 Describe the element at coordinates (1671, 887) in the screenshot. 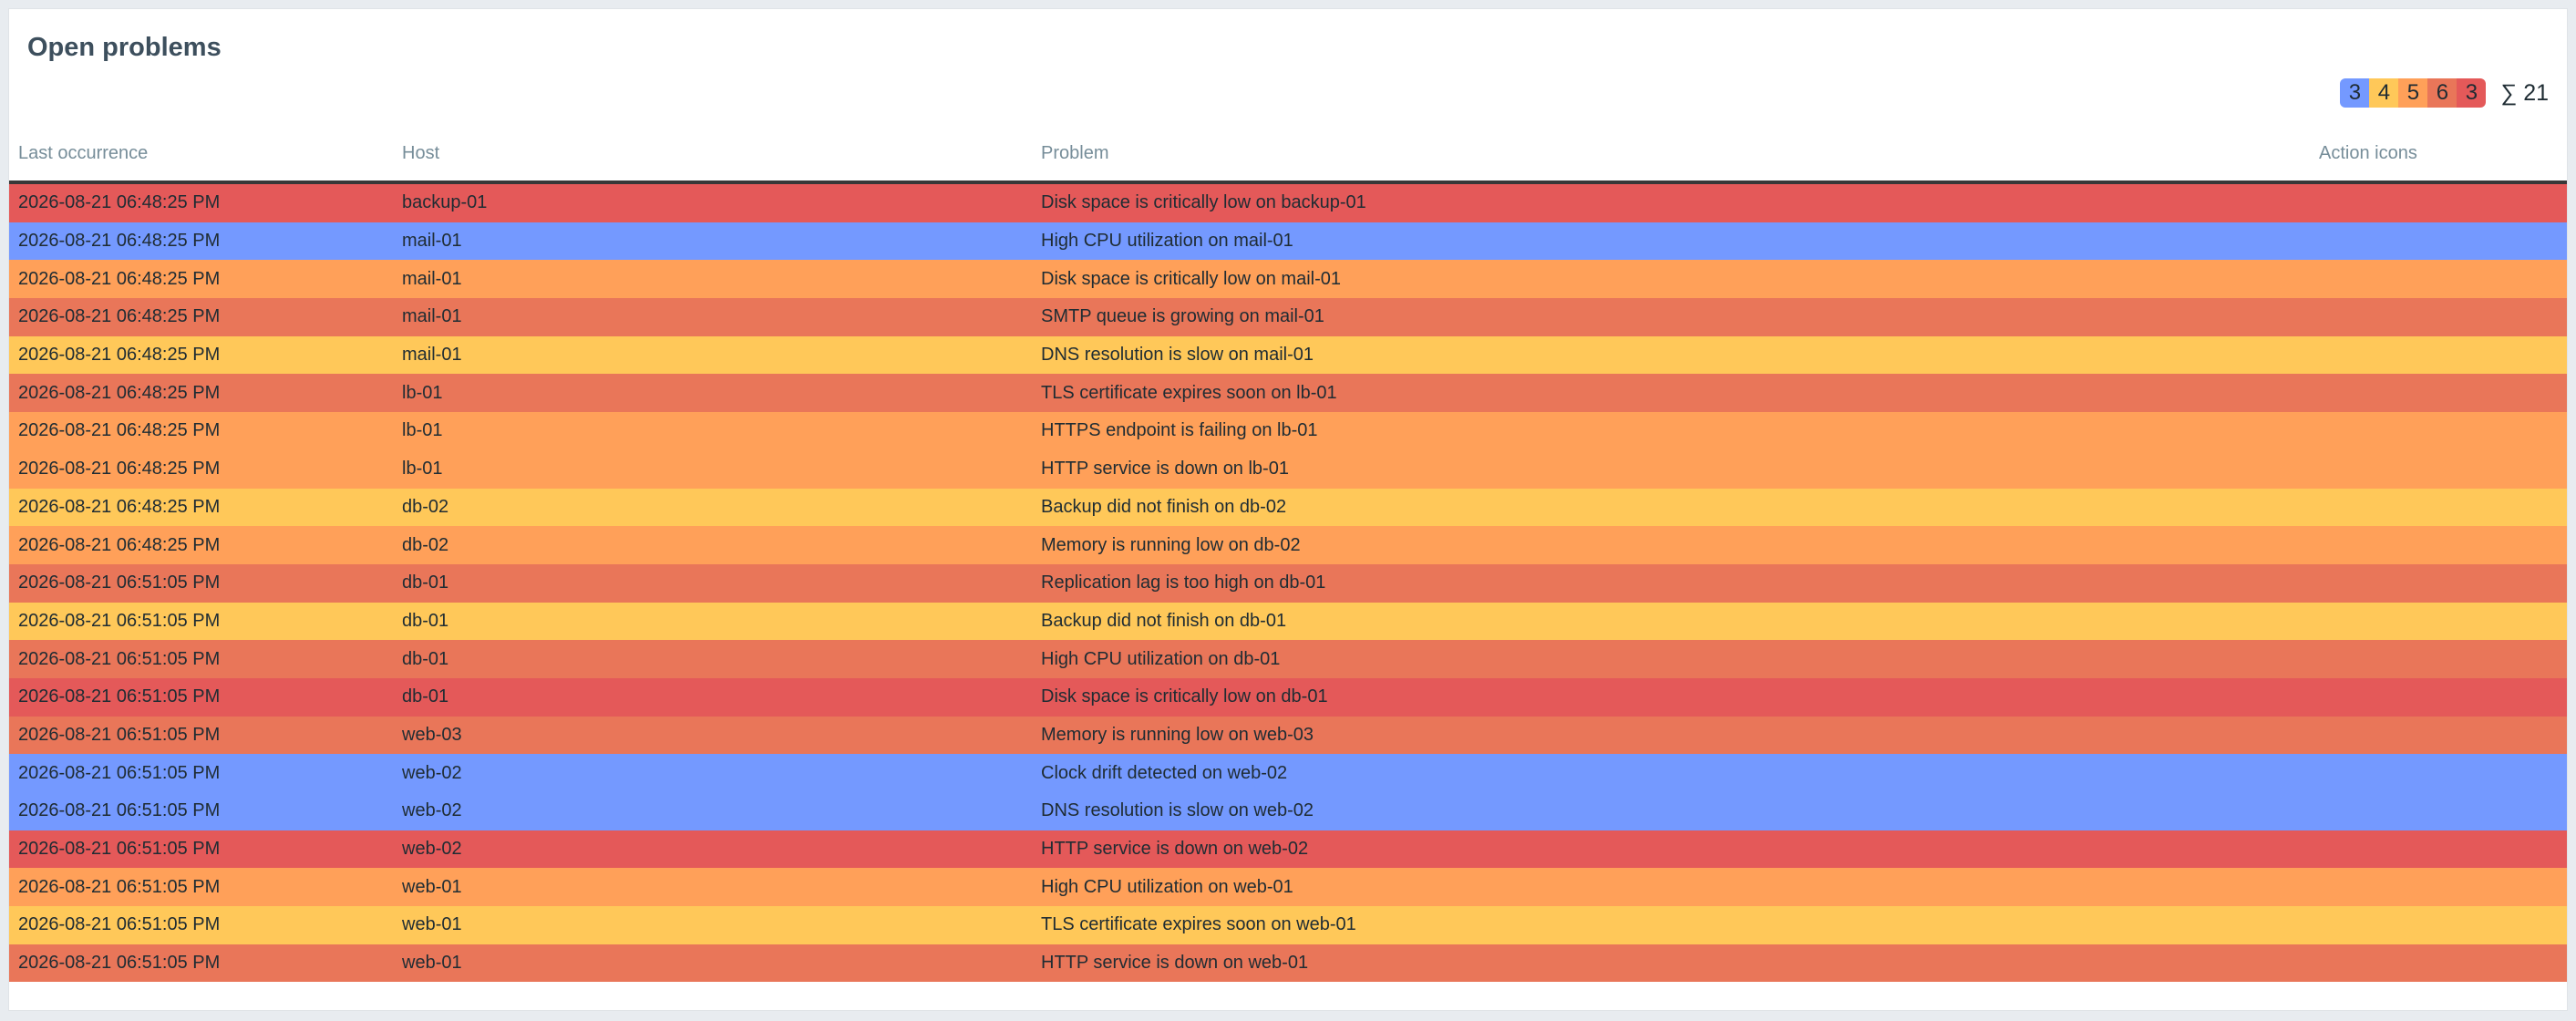

I see `cell-problem: High CPU utilization on web-01` at that location.